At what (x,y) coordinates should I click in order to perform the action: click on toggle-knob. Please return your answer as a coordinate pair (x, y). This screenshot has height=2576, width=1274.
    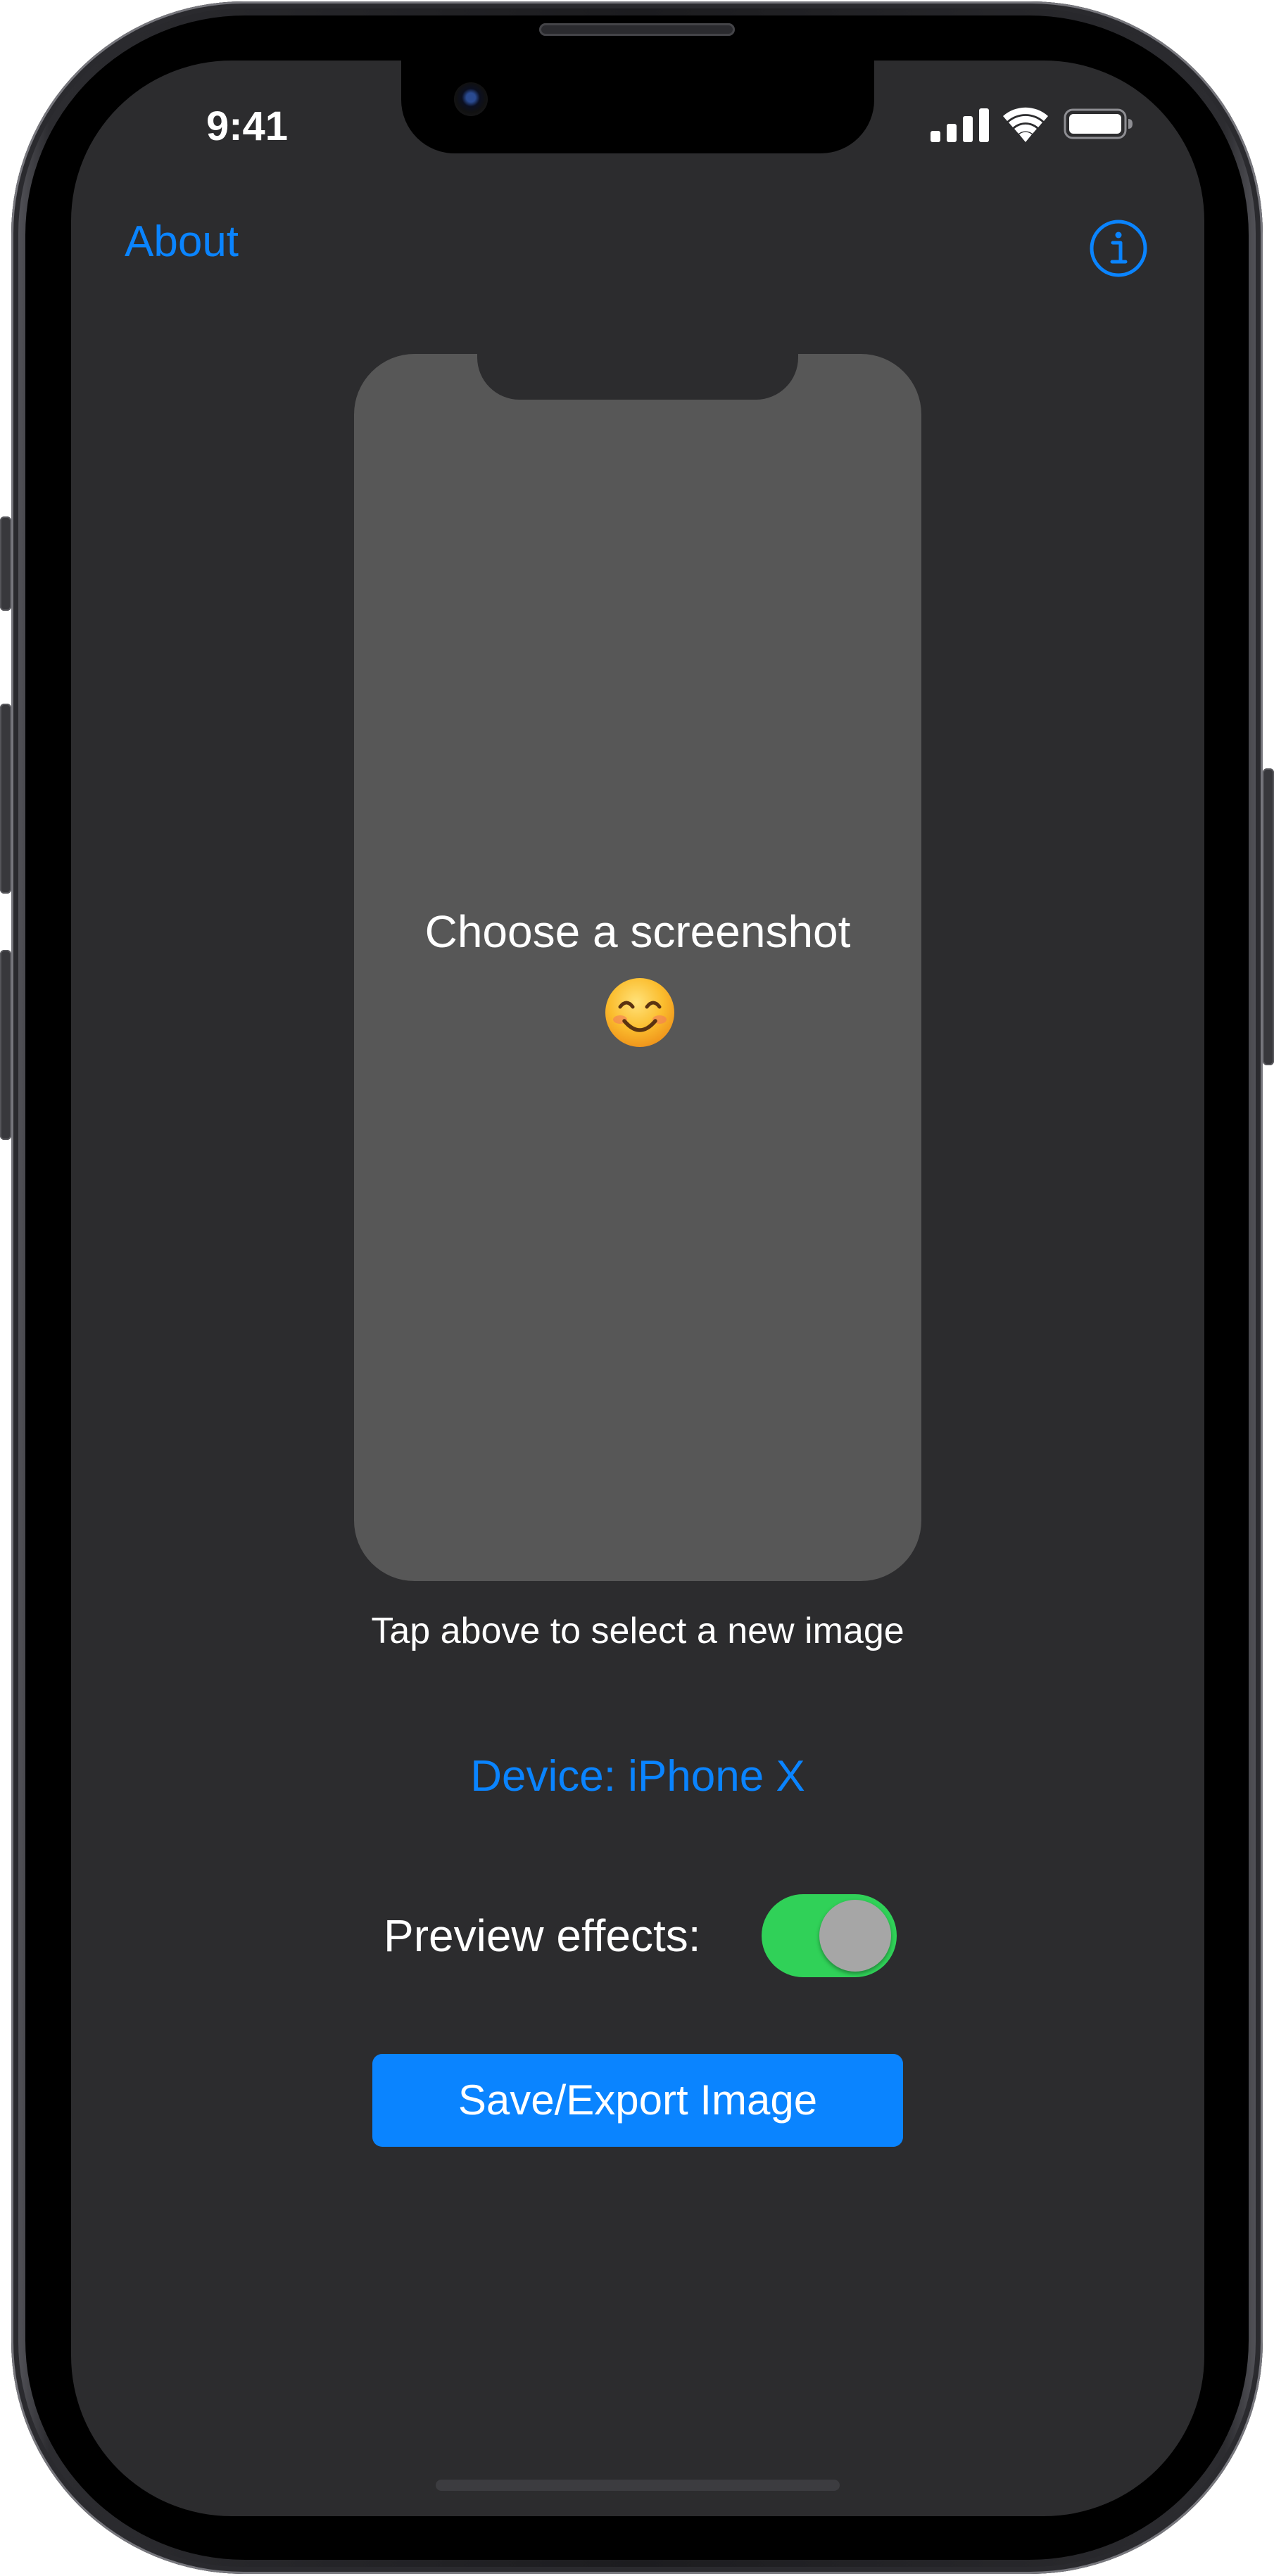
    Looking at the image, I should click on (855, 1936).